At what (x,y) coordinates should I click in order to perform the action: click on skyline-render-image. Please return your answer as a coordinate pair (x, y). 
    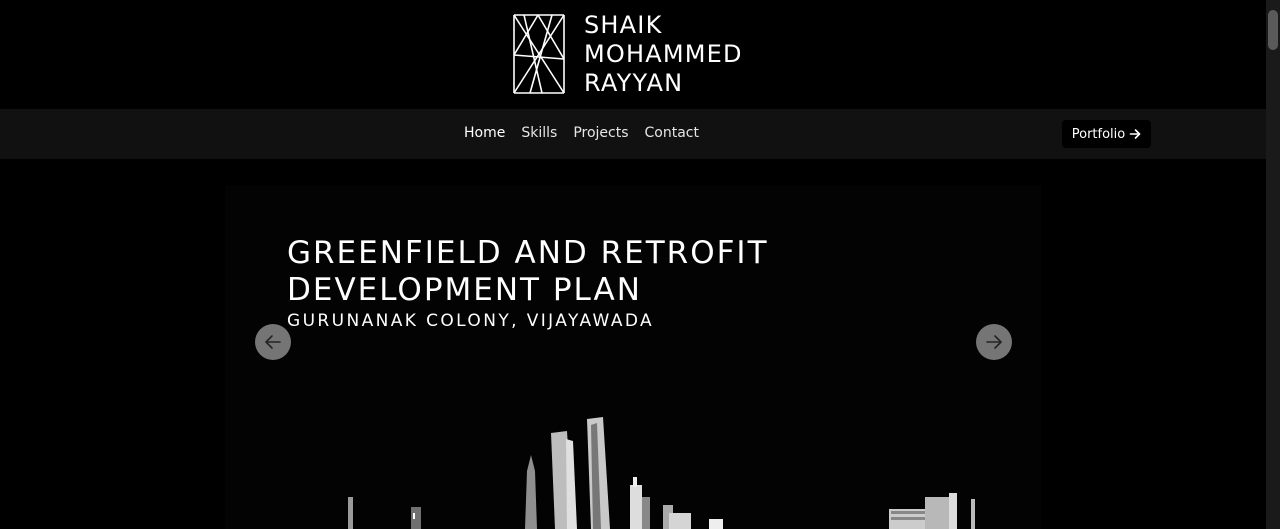
    Looking at the image, I should click on (661, 473).